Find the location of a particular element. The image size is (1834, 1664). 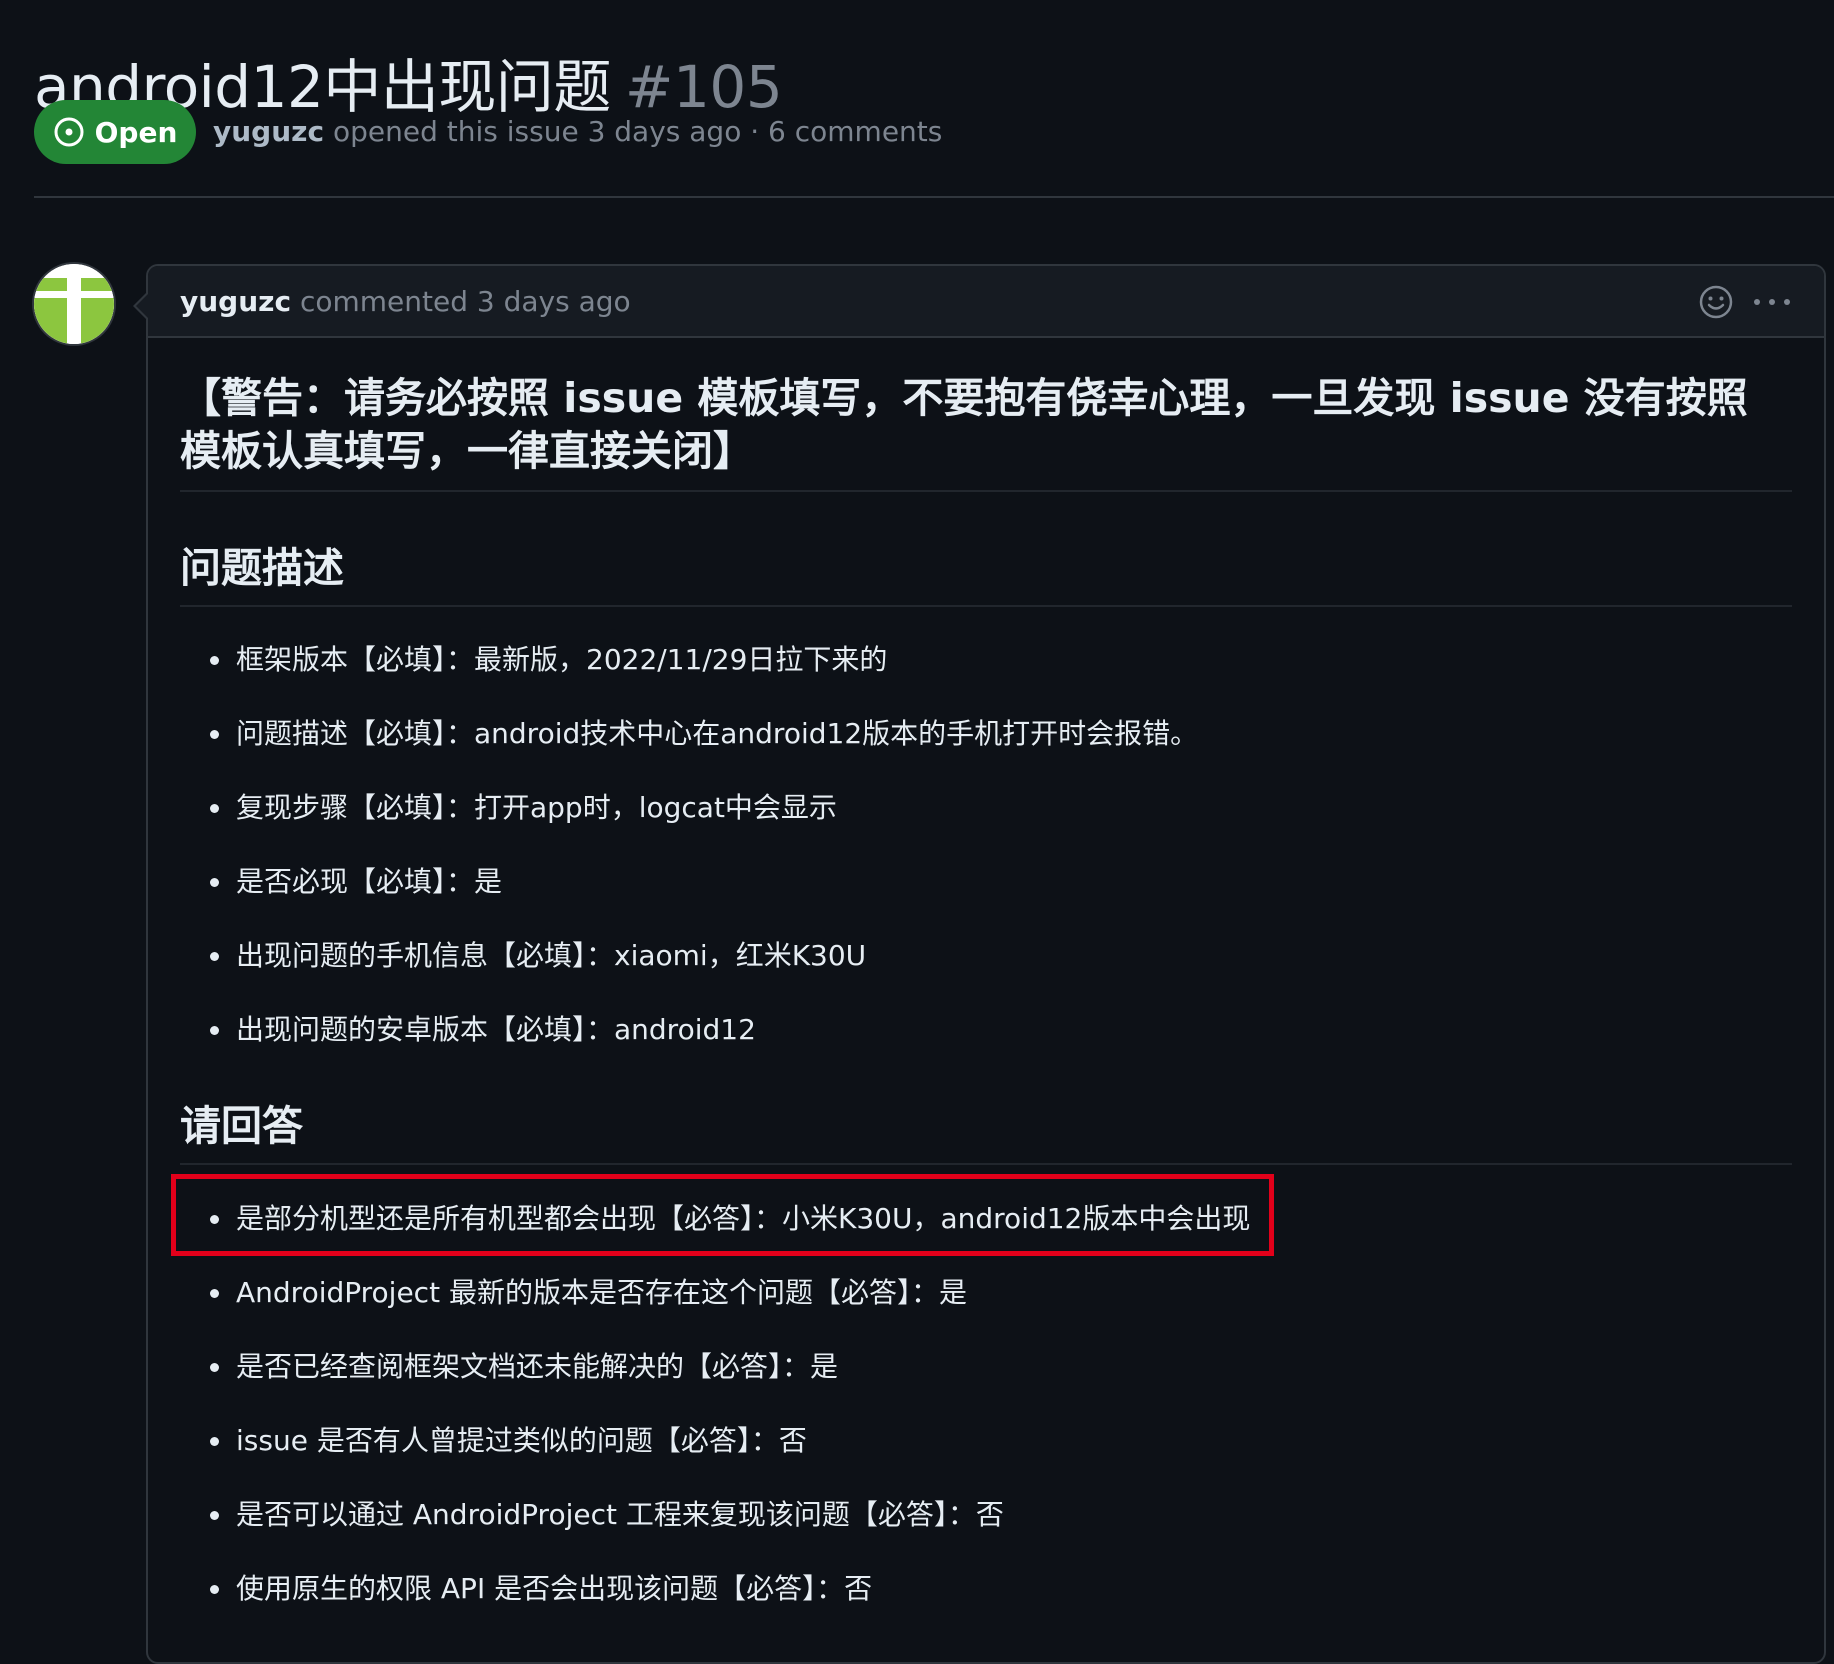

smiley-icon is located at coordinates (1716, 302).